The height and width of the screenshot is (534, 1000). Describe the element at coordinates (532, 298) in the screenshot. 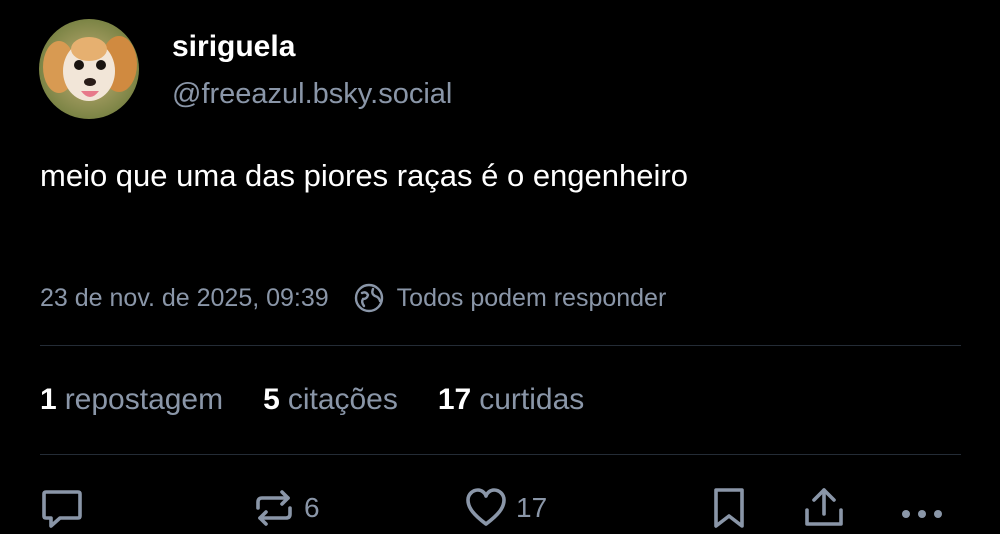

I see `reply-setting: Todos podem responder` at that location.